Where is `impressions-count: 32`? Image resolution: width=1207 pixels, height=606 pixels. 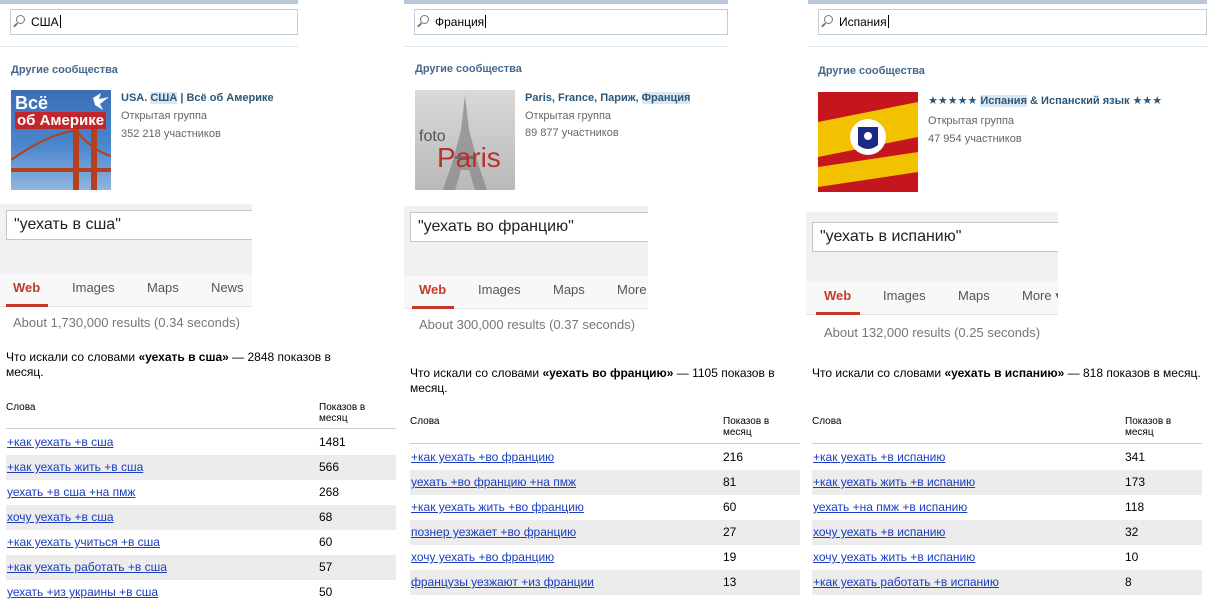
impressions-count: 32 is located at coordinates (1132, 532).